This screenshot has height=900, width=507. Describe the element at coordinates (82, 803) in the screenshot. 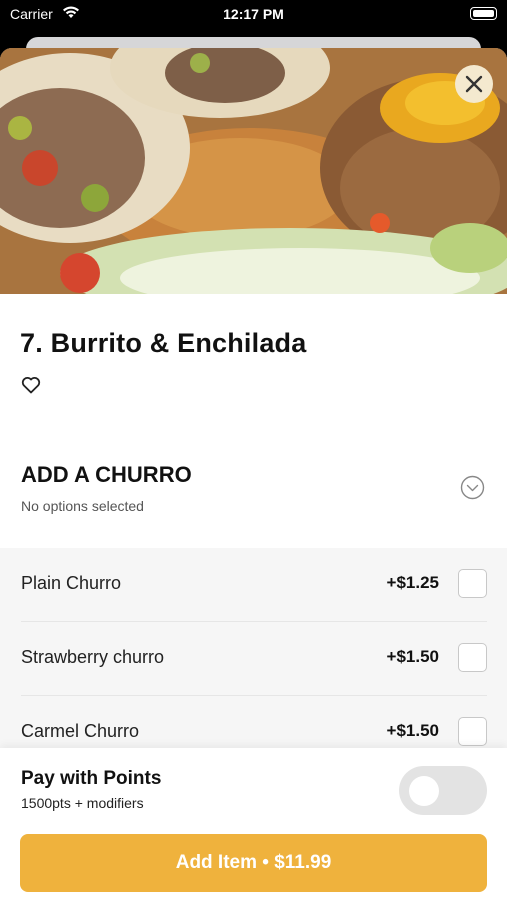

I see `pay-with-points-subtitle: 1500pts + modifiers` at that location.